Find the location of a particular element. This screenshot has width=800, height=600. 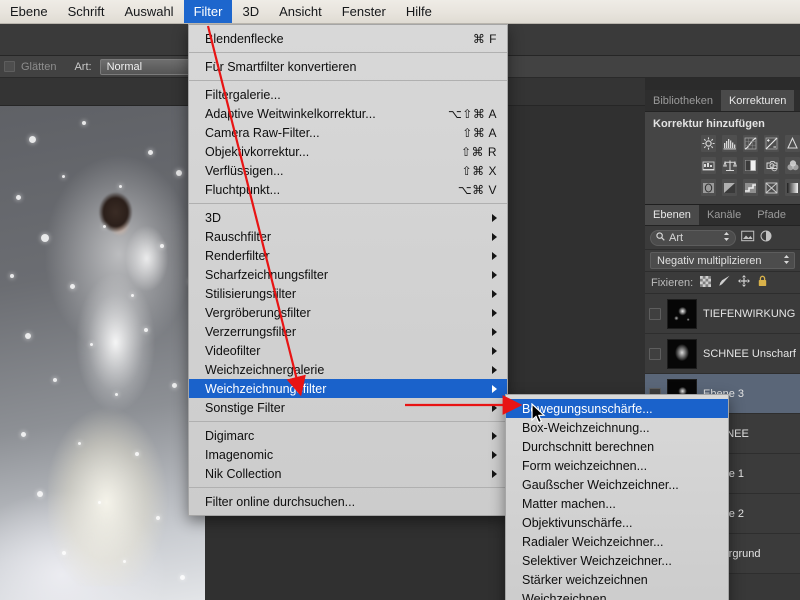

menubar-item-3d: 3D is located at coordinates (250, 11).